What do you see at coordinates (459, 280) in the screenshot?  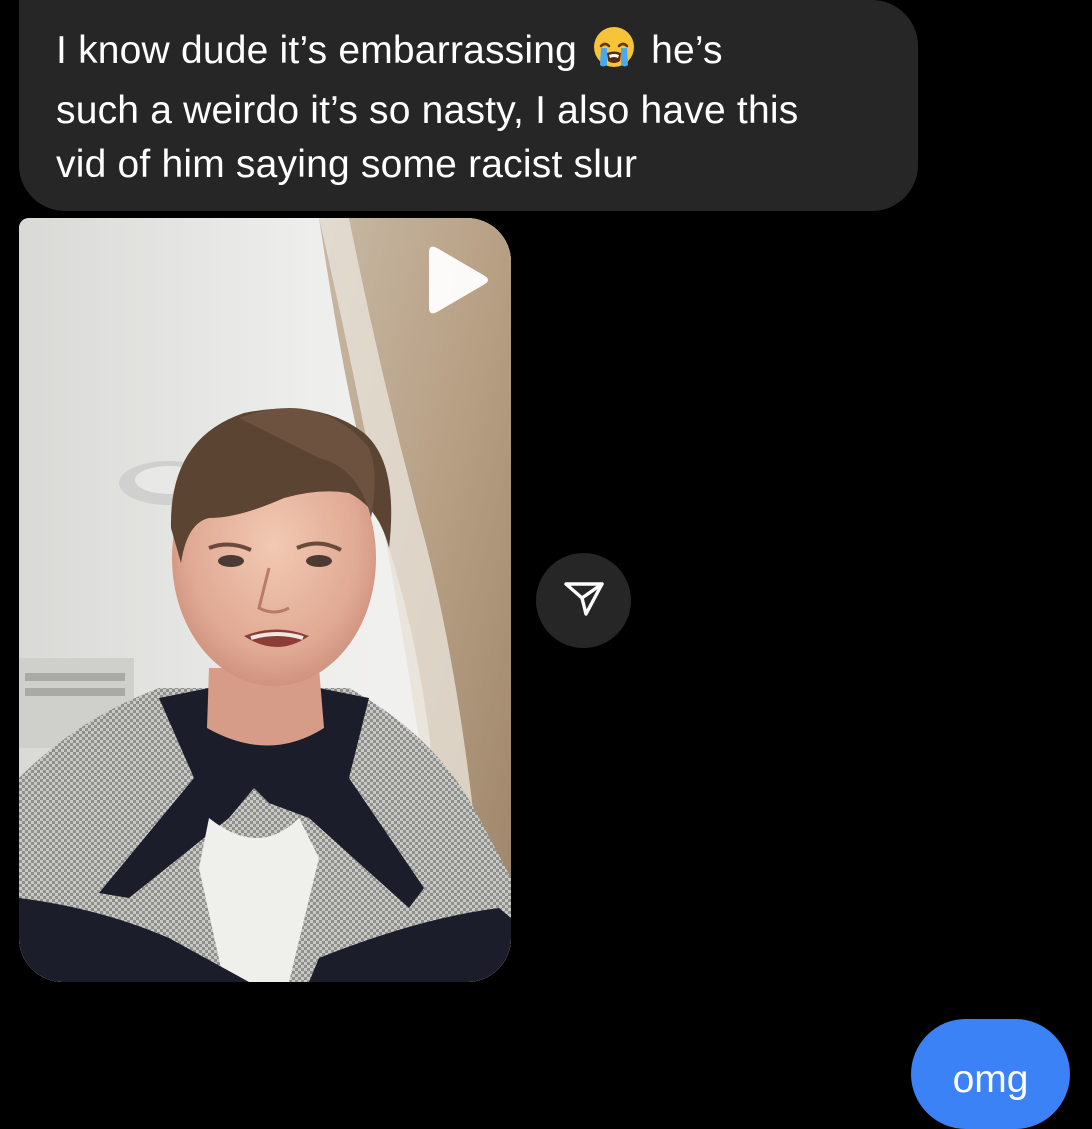 I see `play-icon` at bounding box center [459, 280].